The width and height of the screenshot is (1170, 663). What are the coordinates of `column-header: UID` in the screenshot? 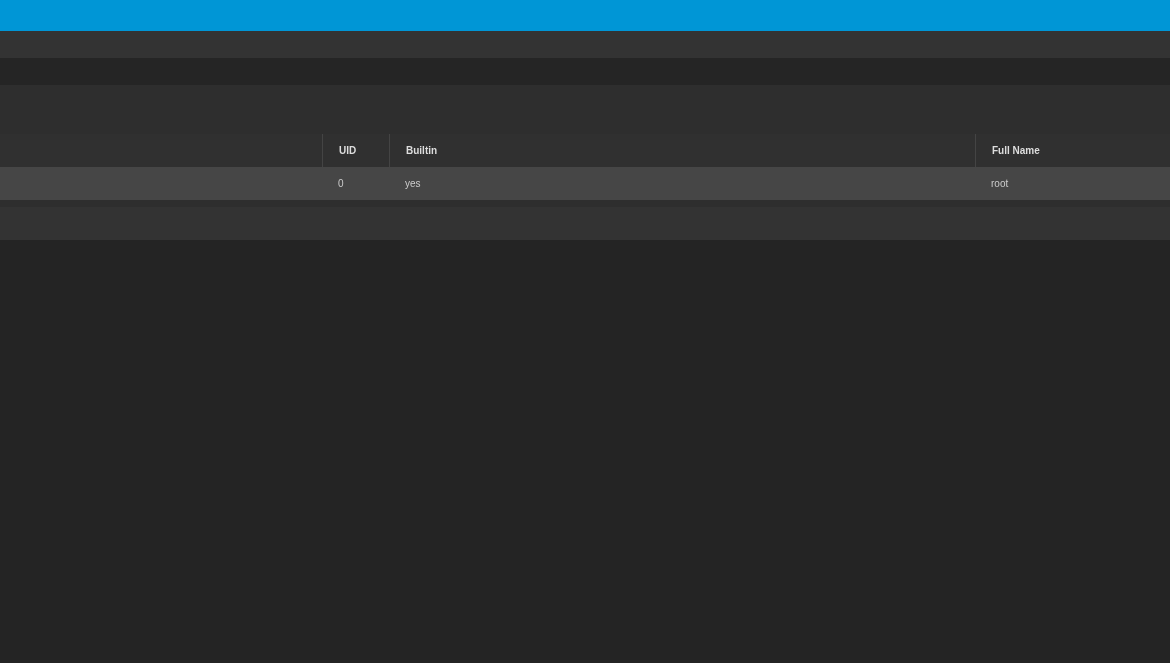 It's located at (348, 150).